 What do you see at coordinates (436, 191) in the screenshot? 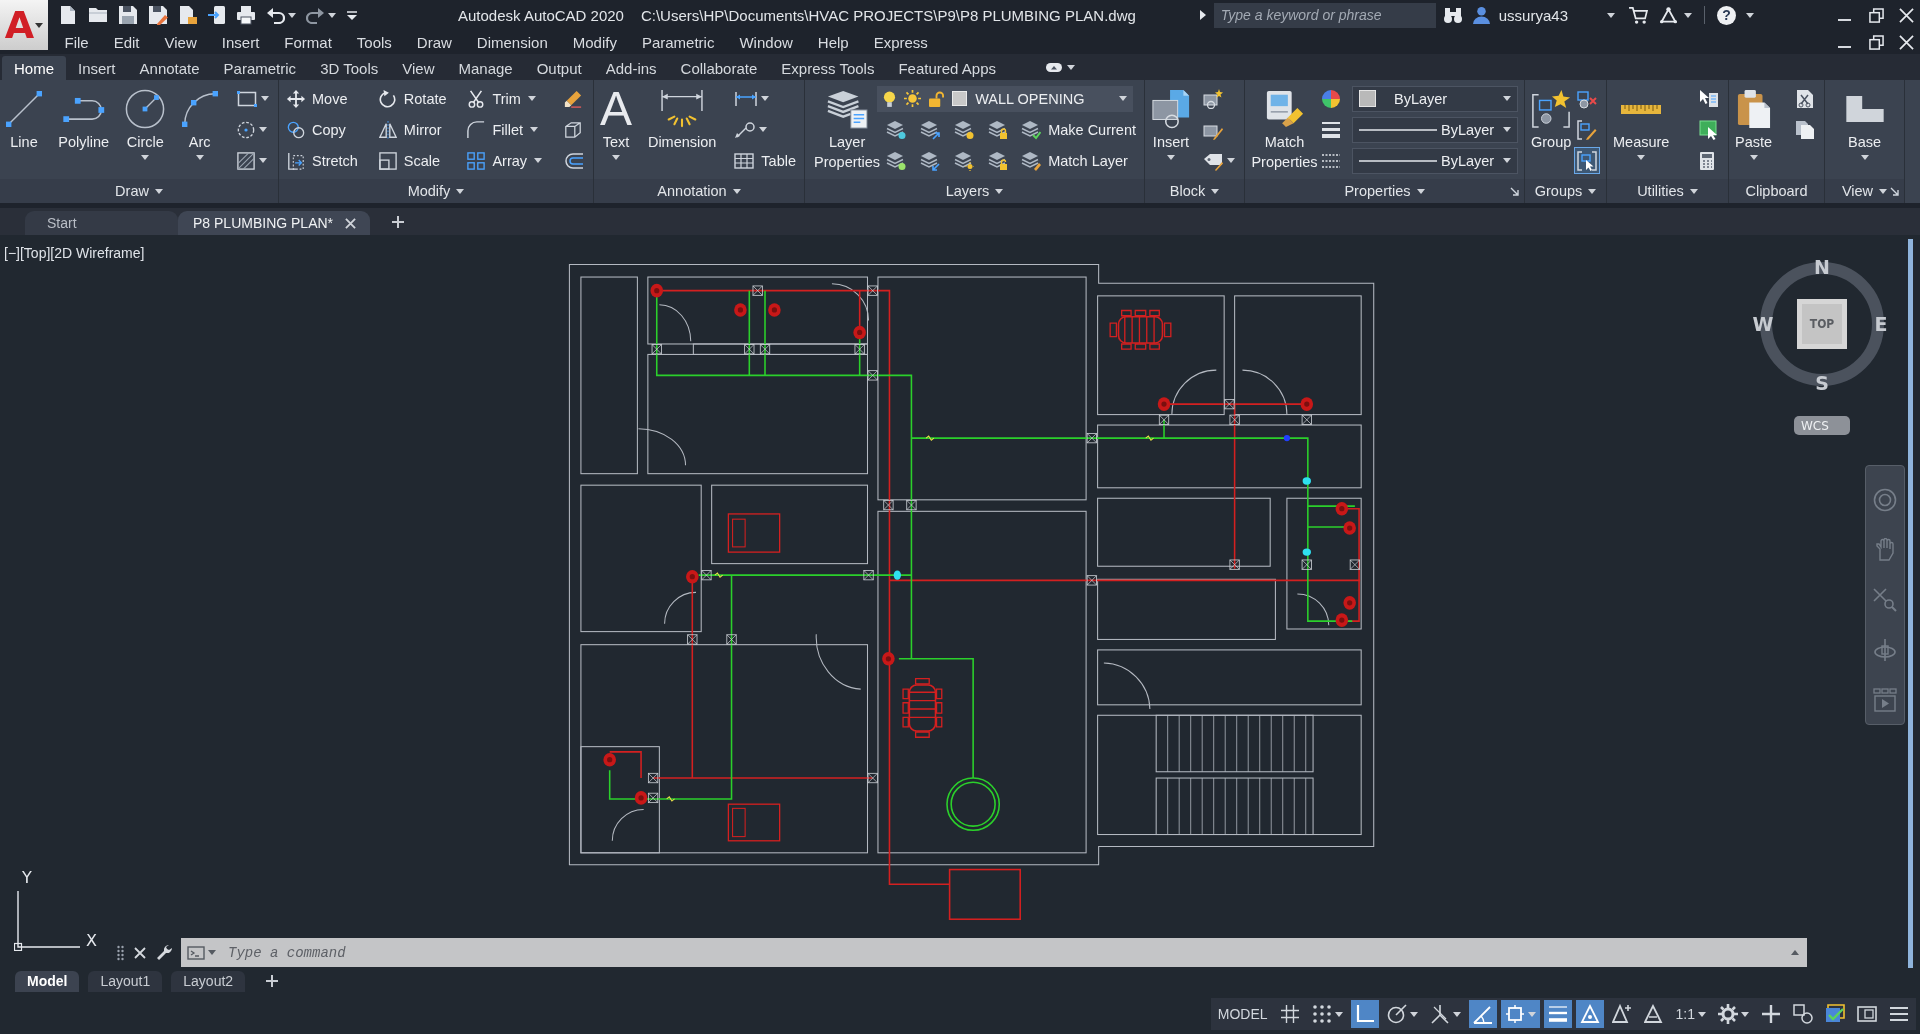
I see `panel-title-button: Modify` at bounding box center [436, 191].